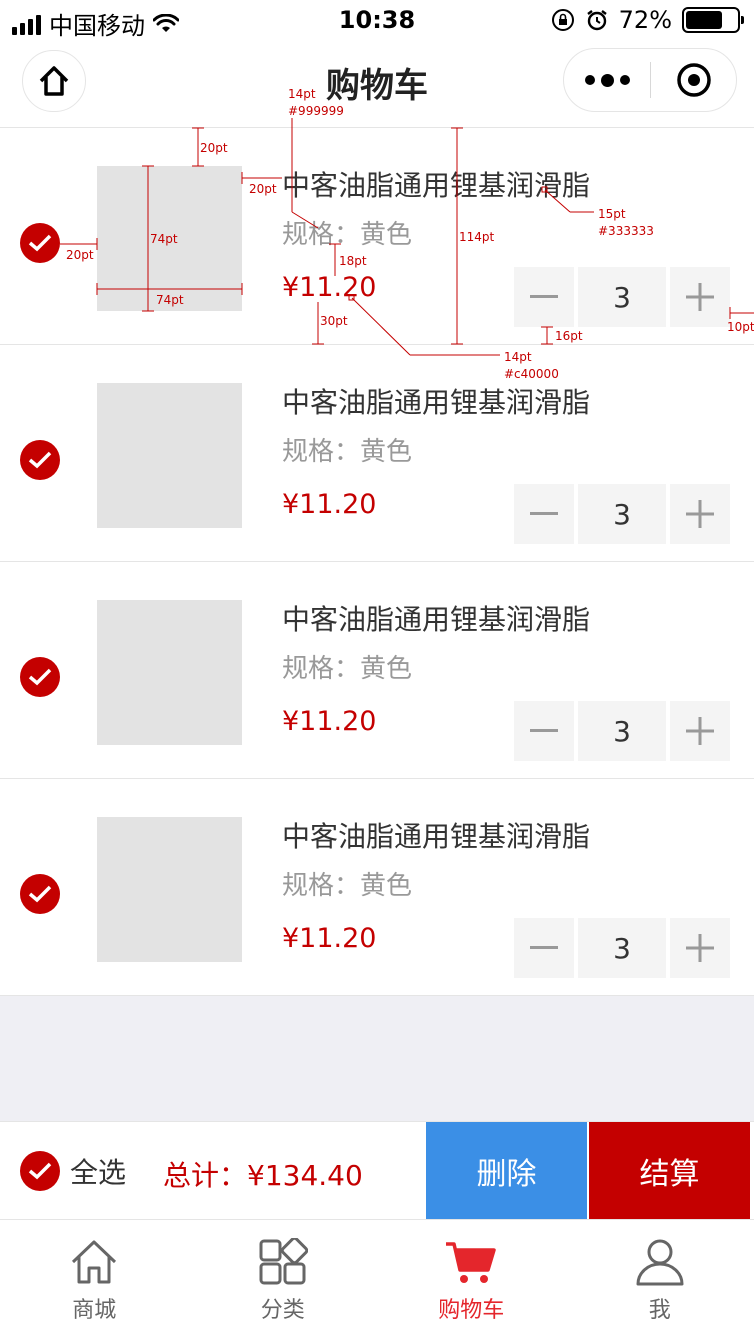  Describe the element at coordinates (645, 20) in the screenshot. I see `battery-percent: 72%` at that location.